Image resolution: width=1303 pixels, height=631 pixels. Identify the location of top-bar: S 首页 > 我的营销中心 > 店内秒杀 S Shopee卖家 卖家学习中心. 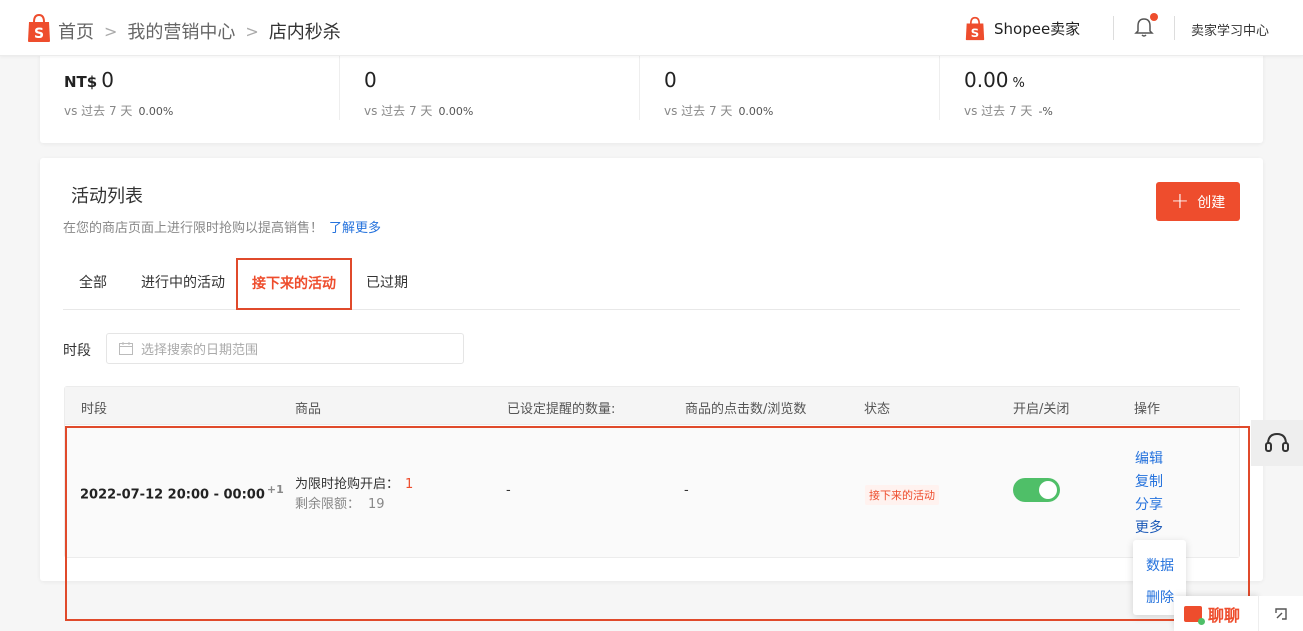
(651, 28).